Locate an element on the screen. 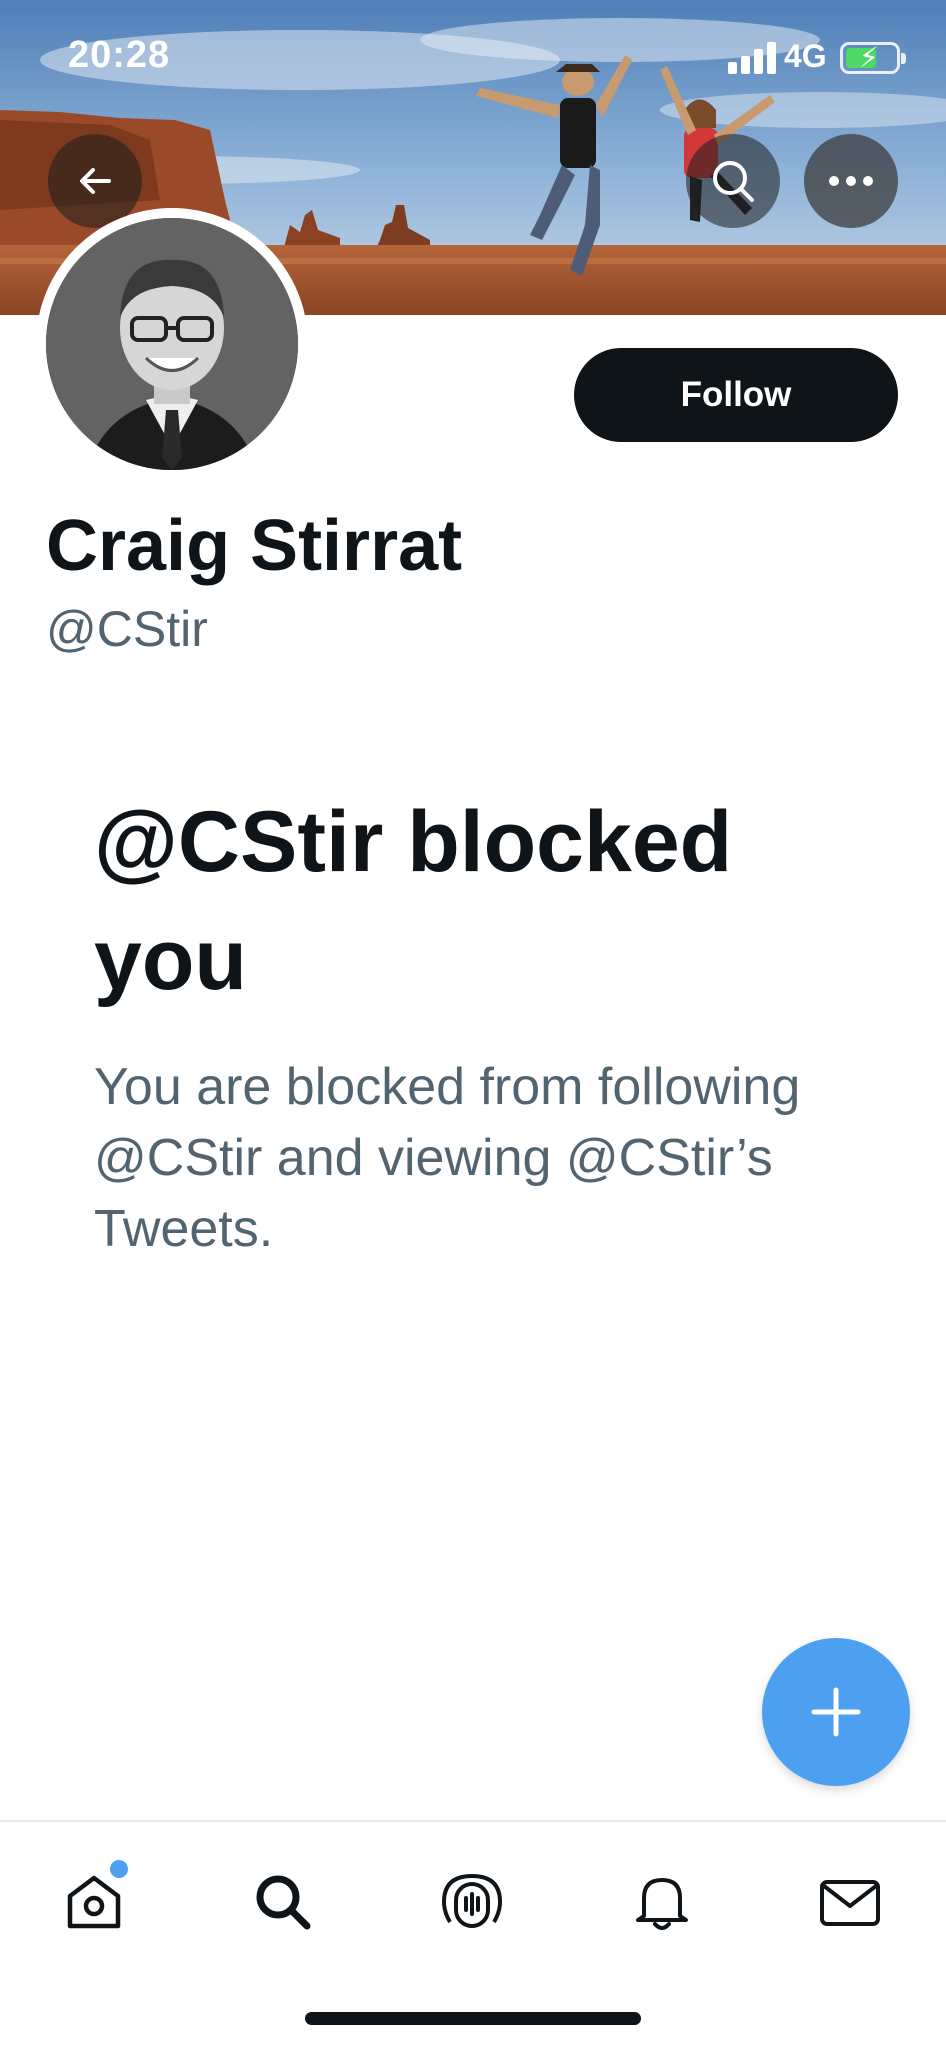  avatar is located at coordinates (172, 344).